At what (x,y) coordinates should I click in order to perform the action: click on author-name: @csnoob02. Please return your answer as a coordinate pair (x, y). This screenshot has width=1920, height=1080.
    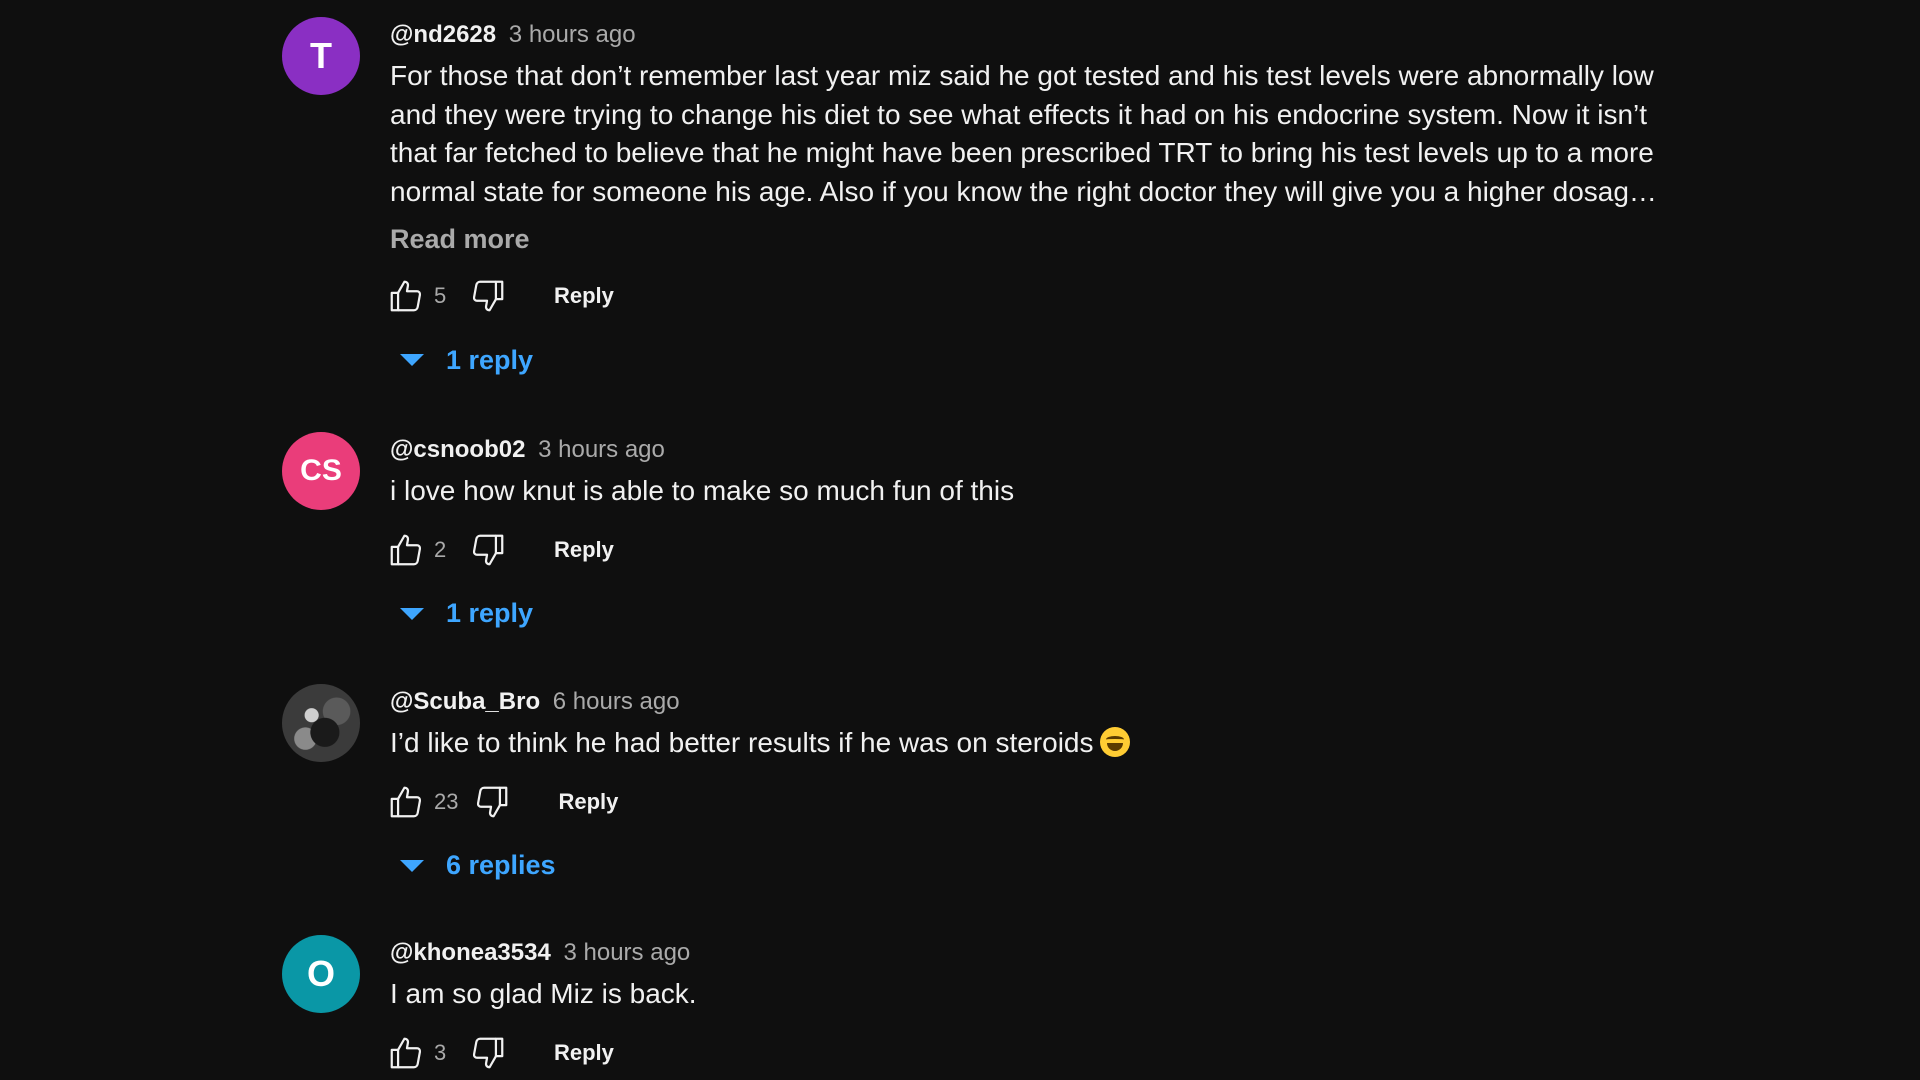
    Looking at the image, I should click on (457, 449).